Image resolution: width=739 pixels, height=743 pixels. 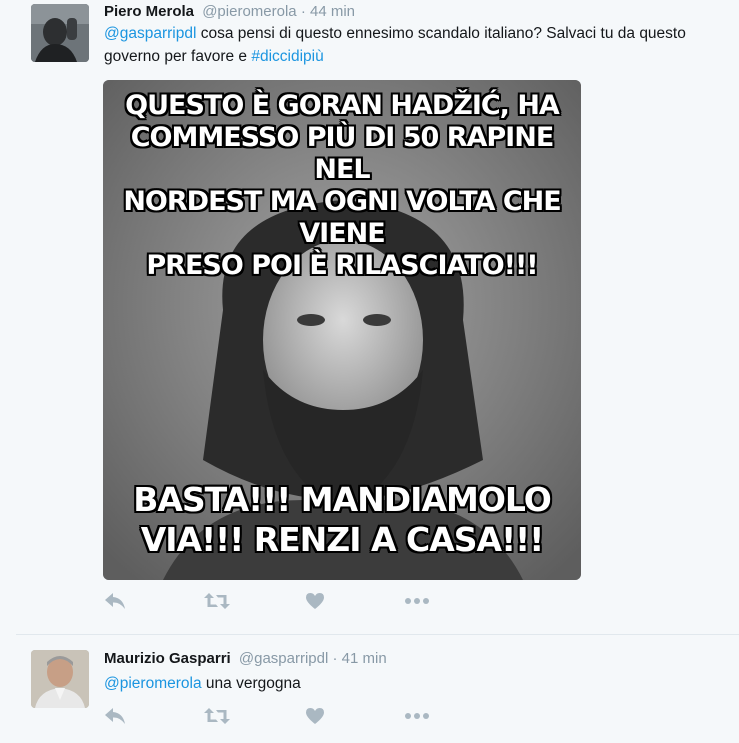 What do you see at coordinates (153, 683) in the screenshot?
I see `mention-link: @pieromerola` at bounding box center [153, 683].